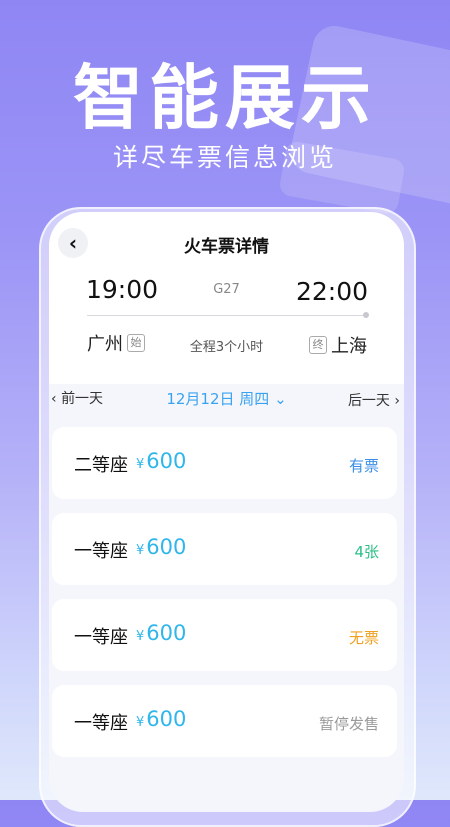  I want to click on selected-date: 12月12日 周四, so click(218, 399).